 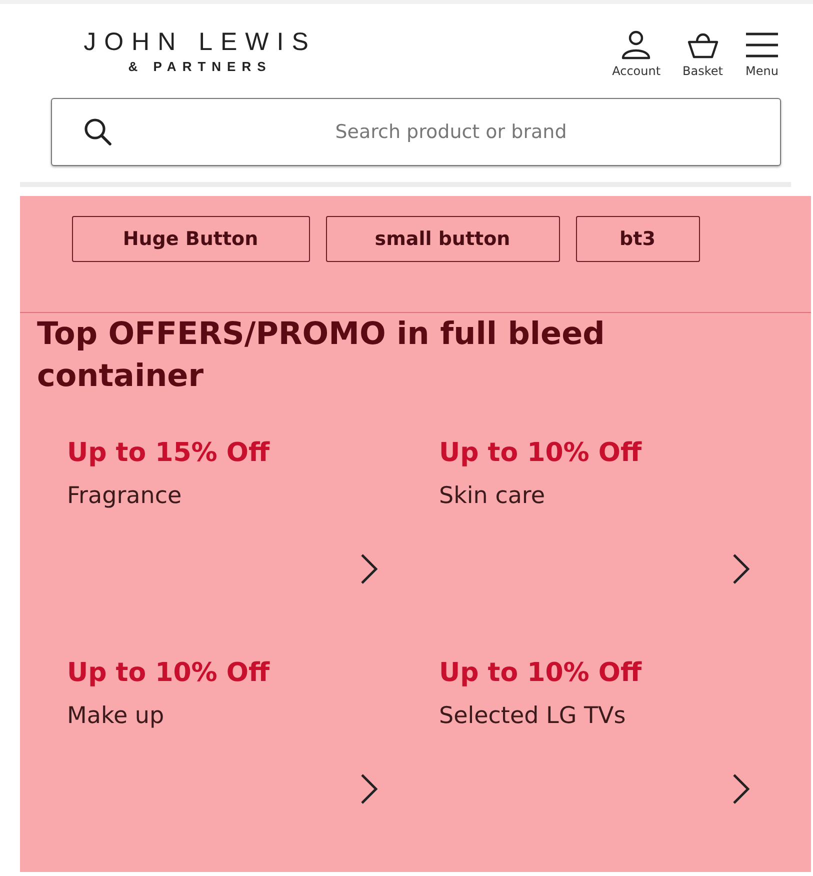 I want to click on logo-subtitle: & PARTNERS, so click(x=200, y=66).